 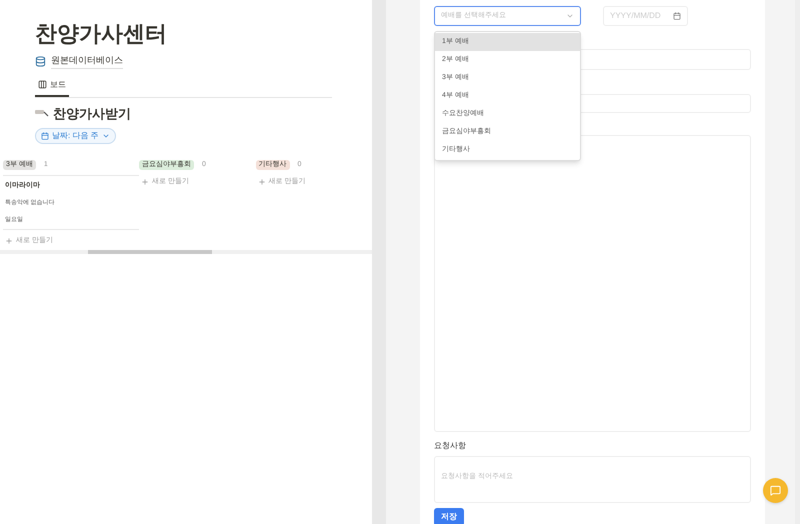 I want to click on field-label: 요청사항, so click(x=450, y=446).